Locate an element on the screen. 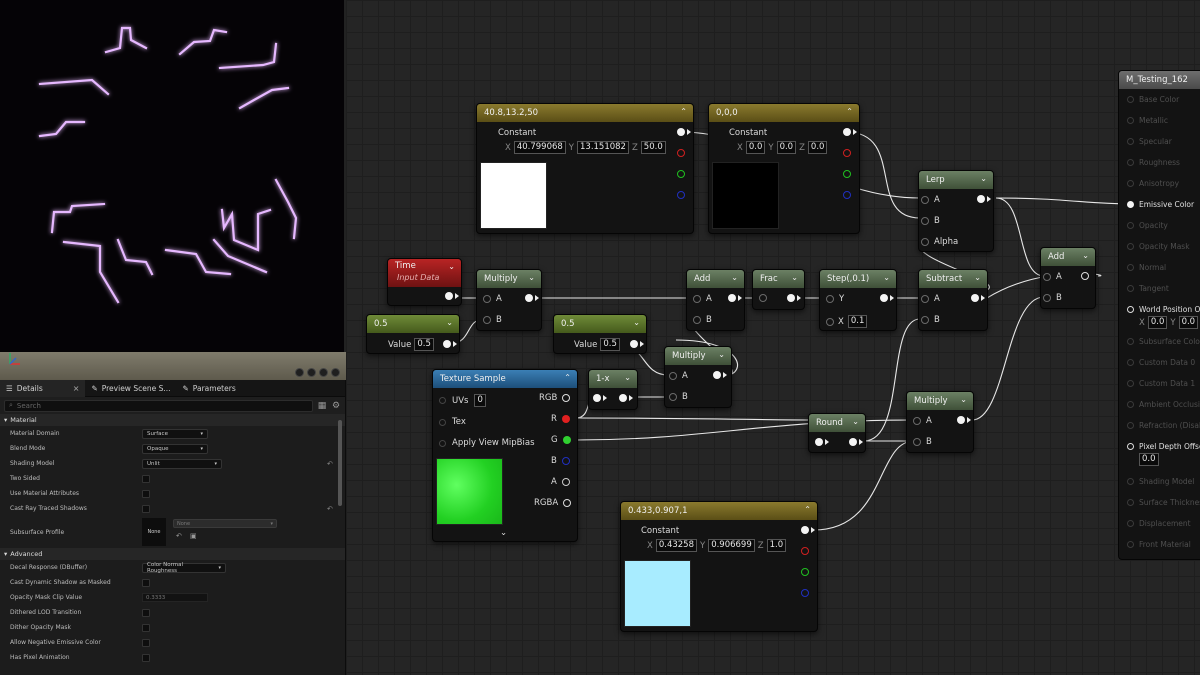  result-pin: Ambient Occlusion is located at coordinates (1163, 404).